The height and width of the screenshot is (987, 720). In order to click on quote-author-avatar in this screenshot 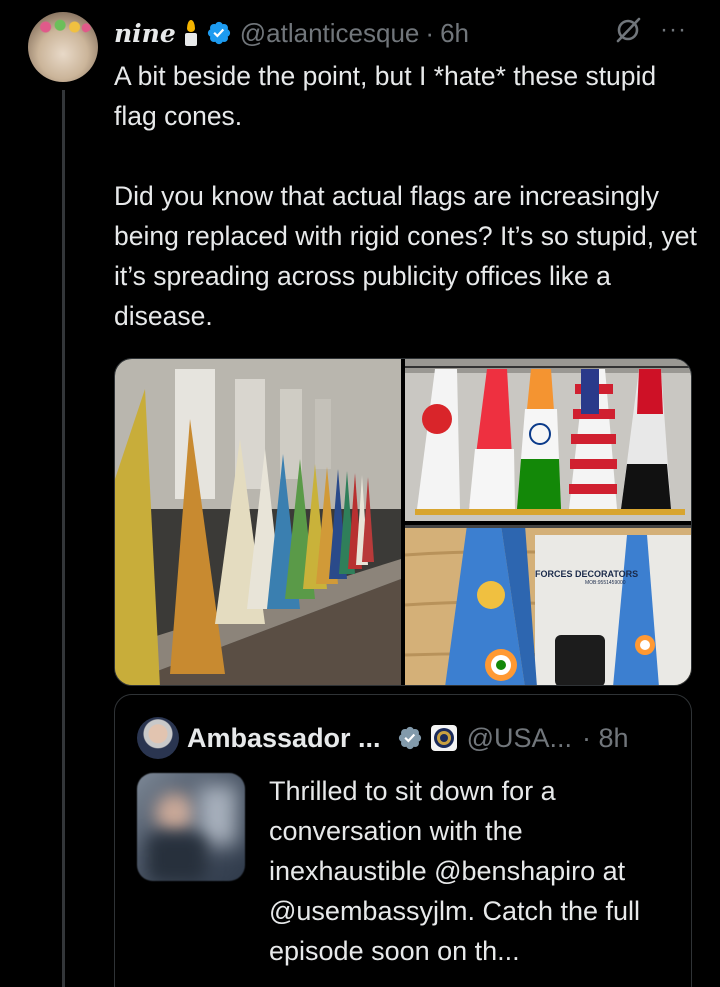, I will do `click(158, 738)`.